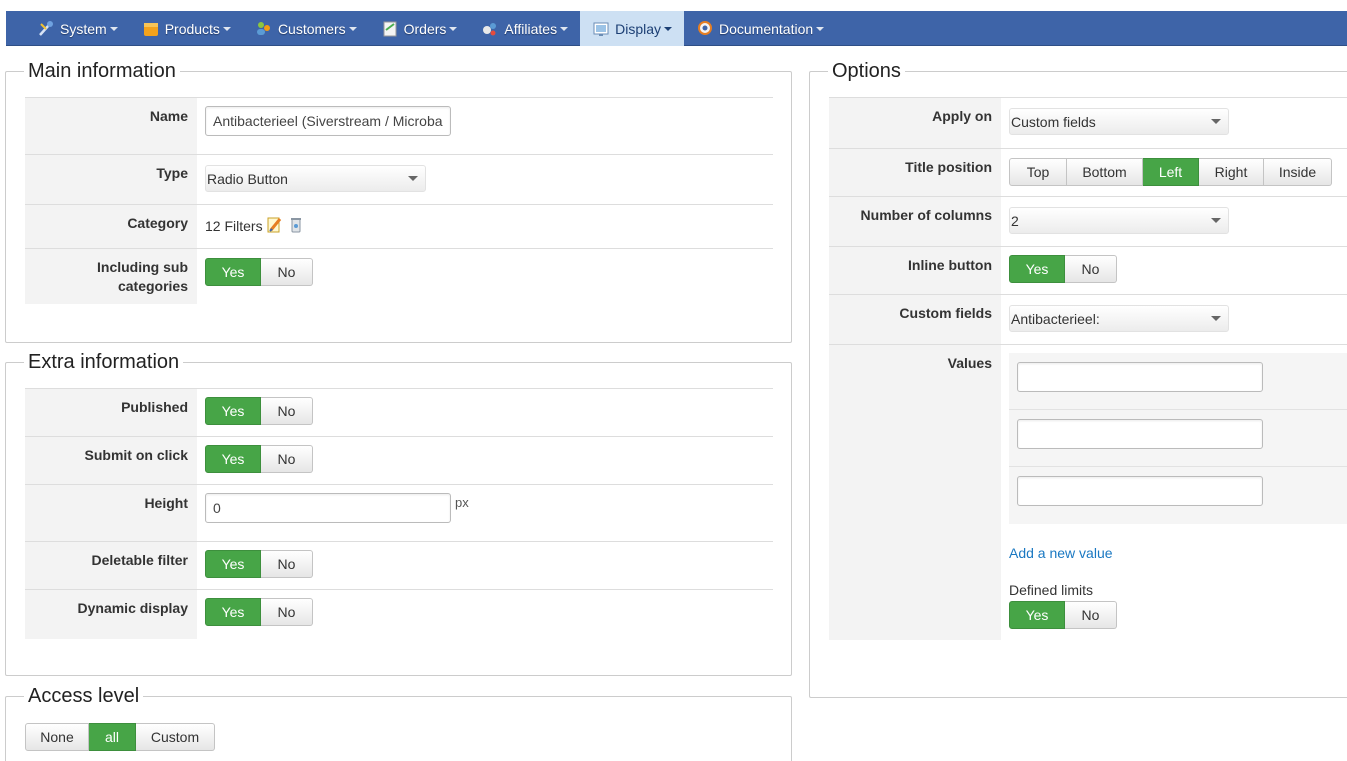 This screenshot has width=1347, height=761. I want to click on include-sub-yes-button: Yes, so click(233, 272).